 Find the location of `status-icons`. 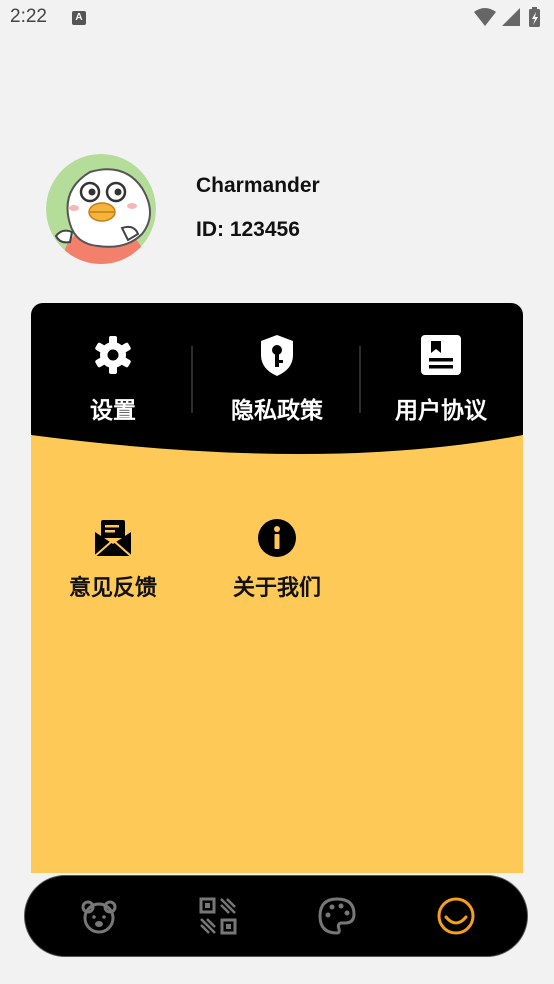

status-icons is located at coordinates (507, 17).